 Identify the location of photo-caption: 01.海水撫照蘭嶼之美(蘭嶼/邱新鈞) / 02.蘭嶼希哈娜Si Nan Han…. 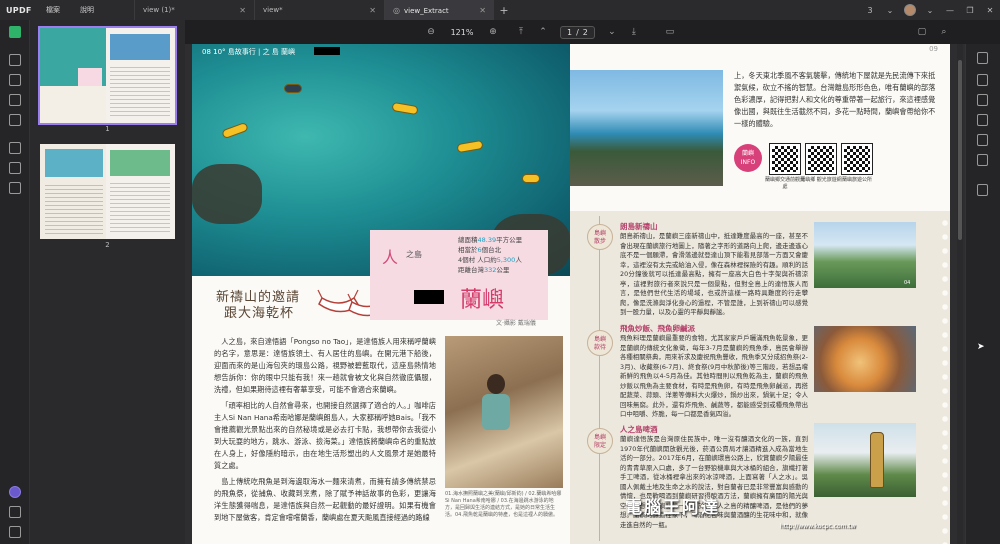
(503, 504).